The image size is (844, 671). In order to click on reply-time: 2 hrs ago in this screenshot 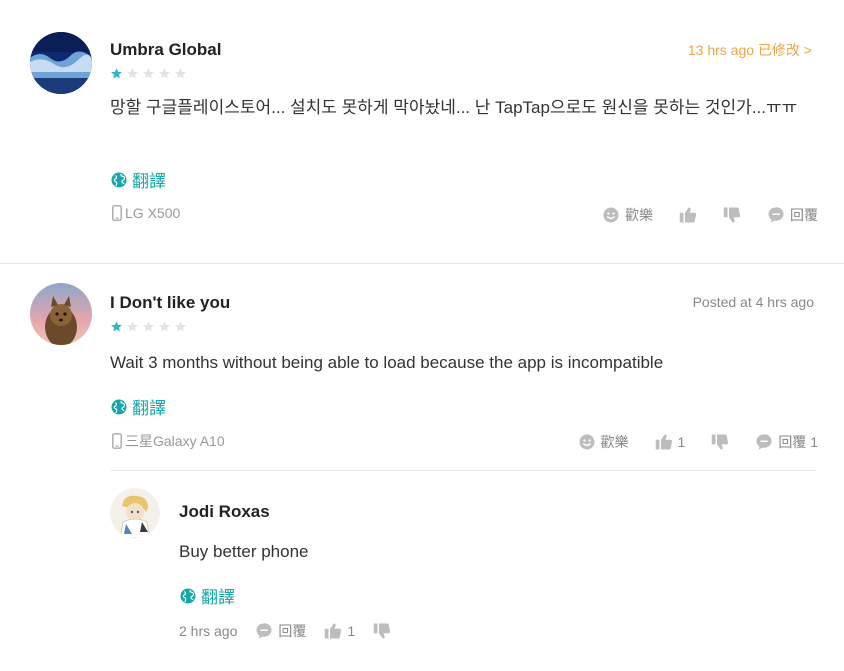, I will do `click(208, 631)`.